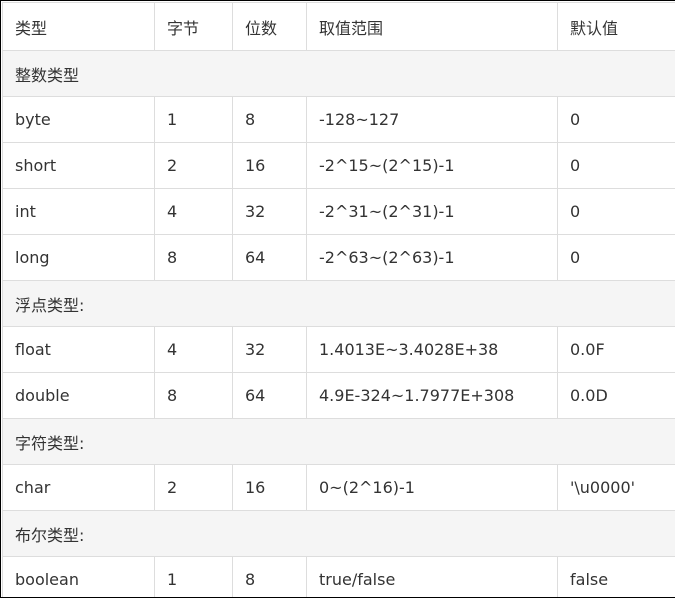  I want to click on cell-range: 4.9E-324~1.7977E+308, so click(432, 395).